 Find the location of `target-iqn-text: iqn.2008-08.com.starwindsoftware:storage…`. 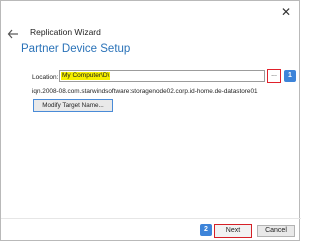

target-iqn-text: iqn.2008-08.com.starwindsoftware:storage… is located at coordinates (145, 91).